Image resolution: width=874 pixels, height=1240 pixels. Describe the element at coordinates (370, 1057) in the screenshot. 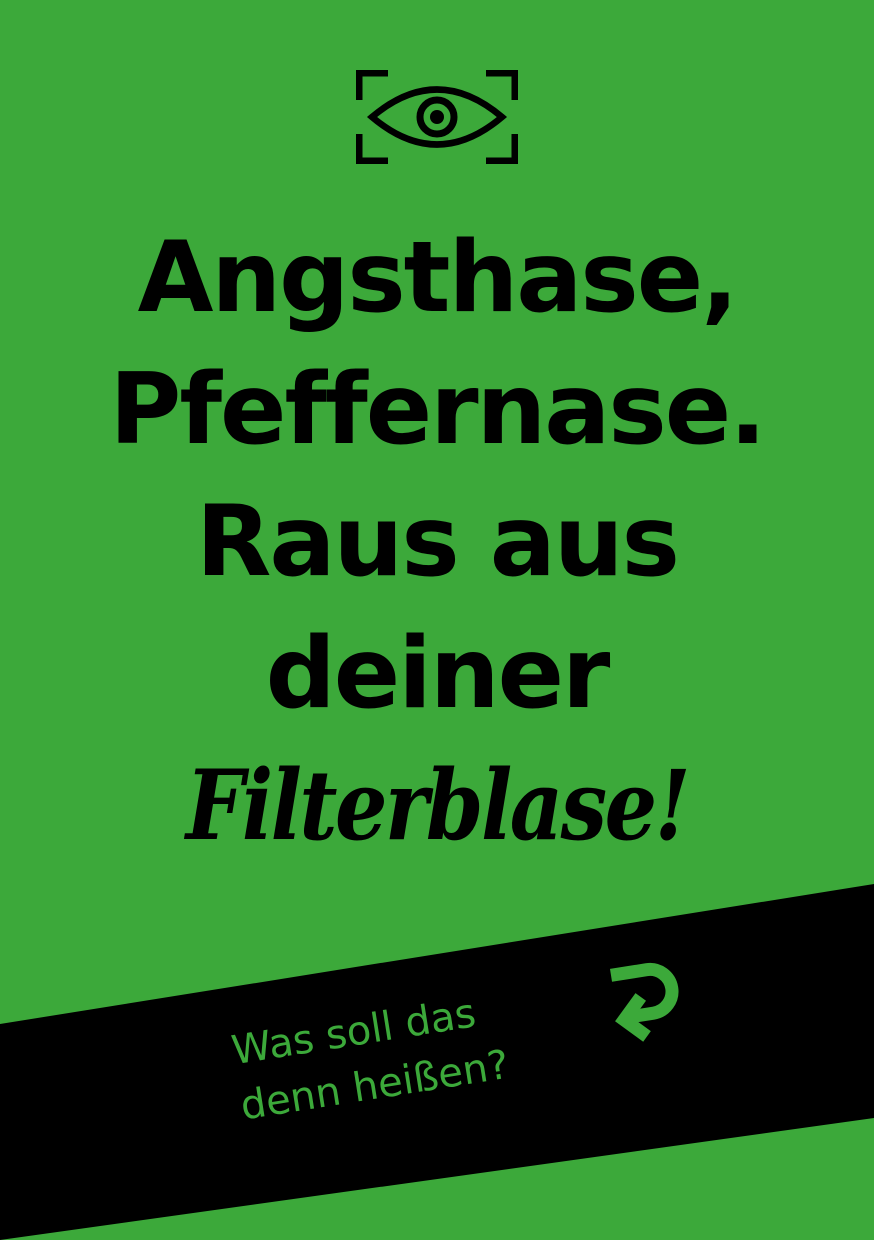

I see `cta-text: Was soll das denn heißen?` at that location.